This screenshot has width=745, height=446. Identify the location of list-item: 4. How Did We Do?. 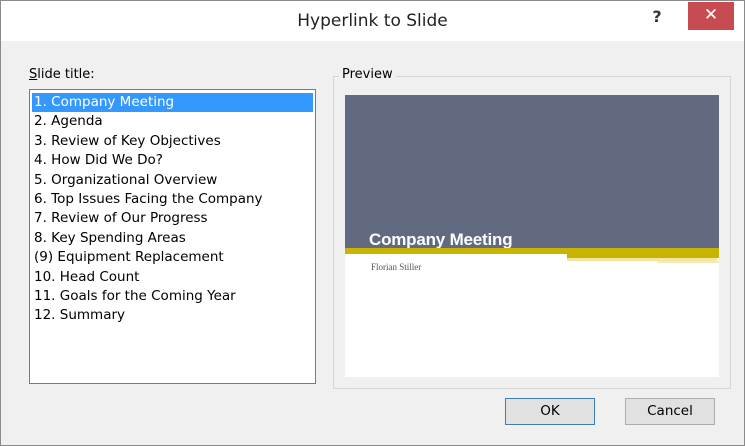
(172, 160).